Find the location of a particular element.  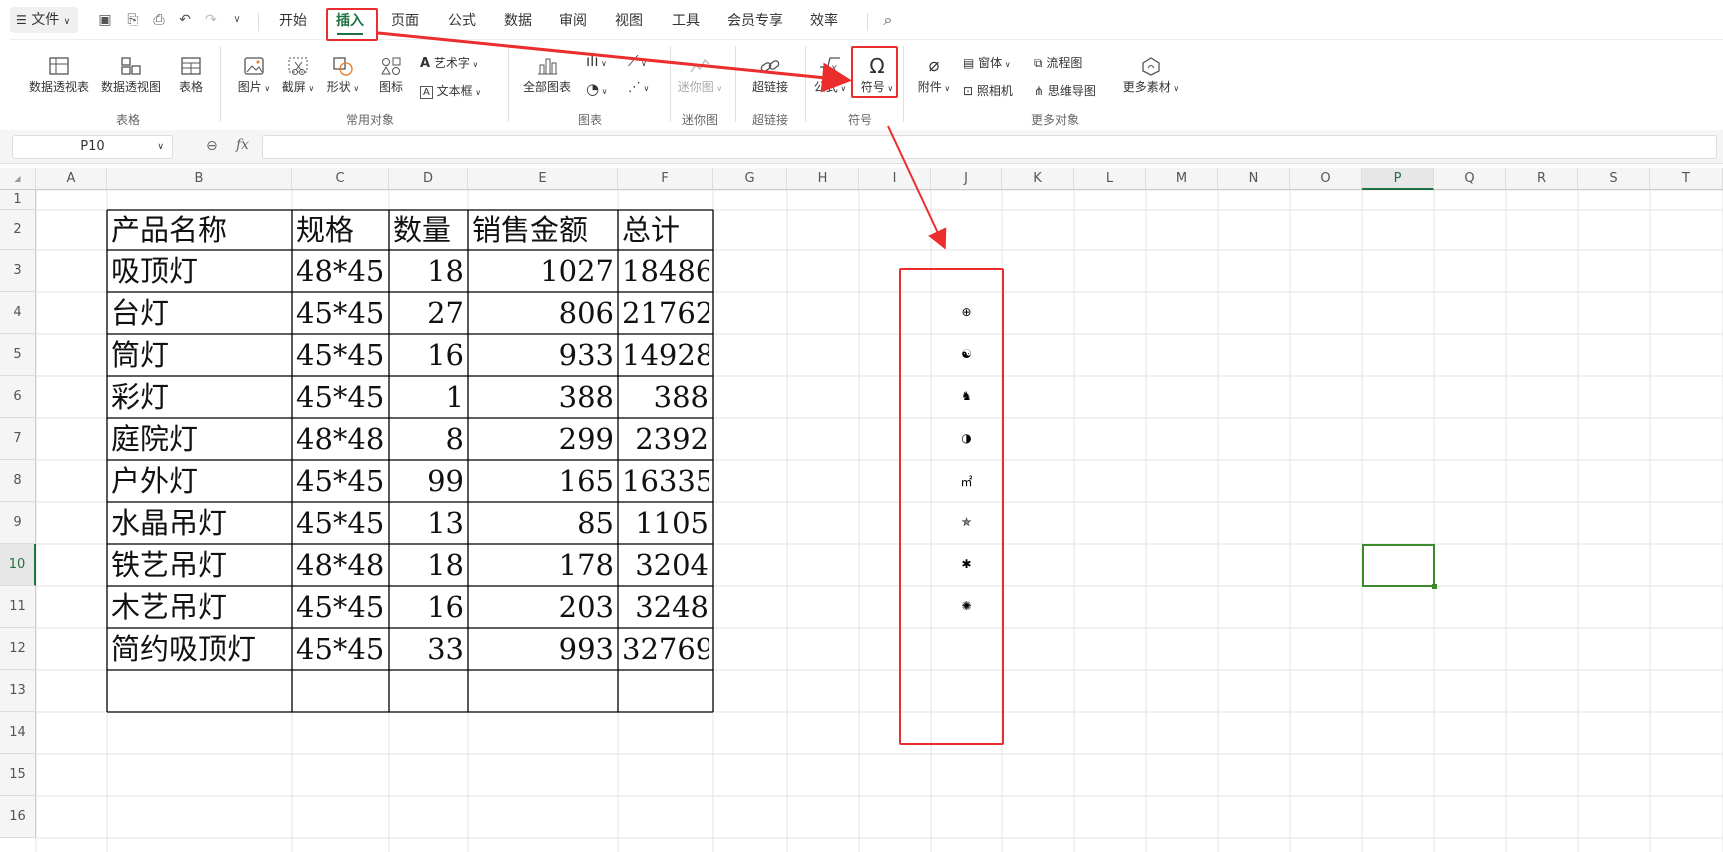

more-material-button: 更多素材 ∨ is located at coordinates (1151, 74).